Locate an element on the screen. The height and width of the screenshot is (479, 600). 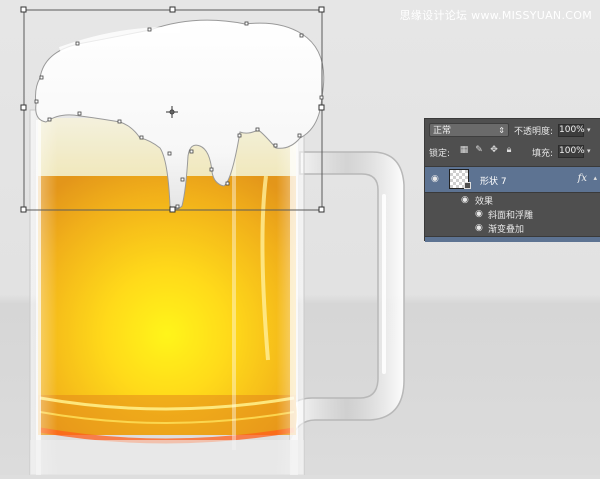
effect-row-gradient-overlay: ◉ 渐变叠加 is located at coordinates (512, 228).